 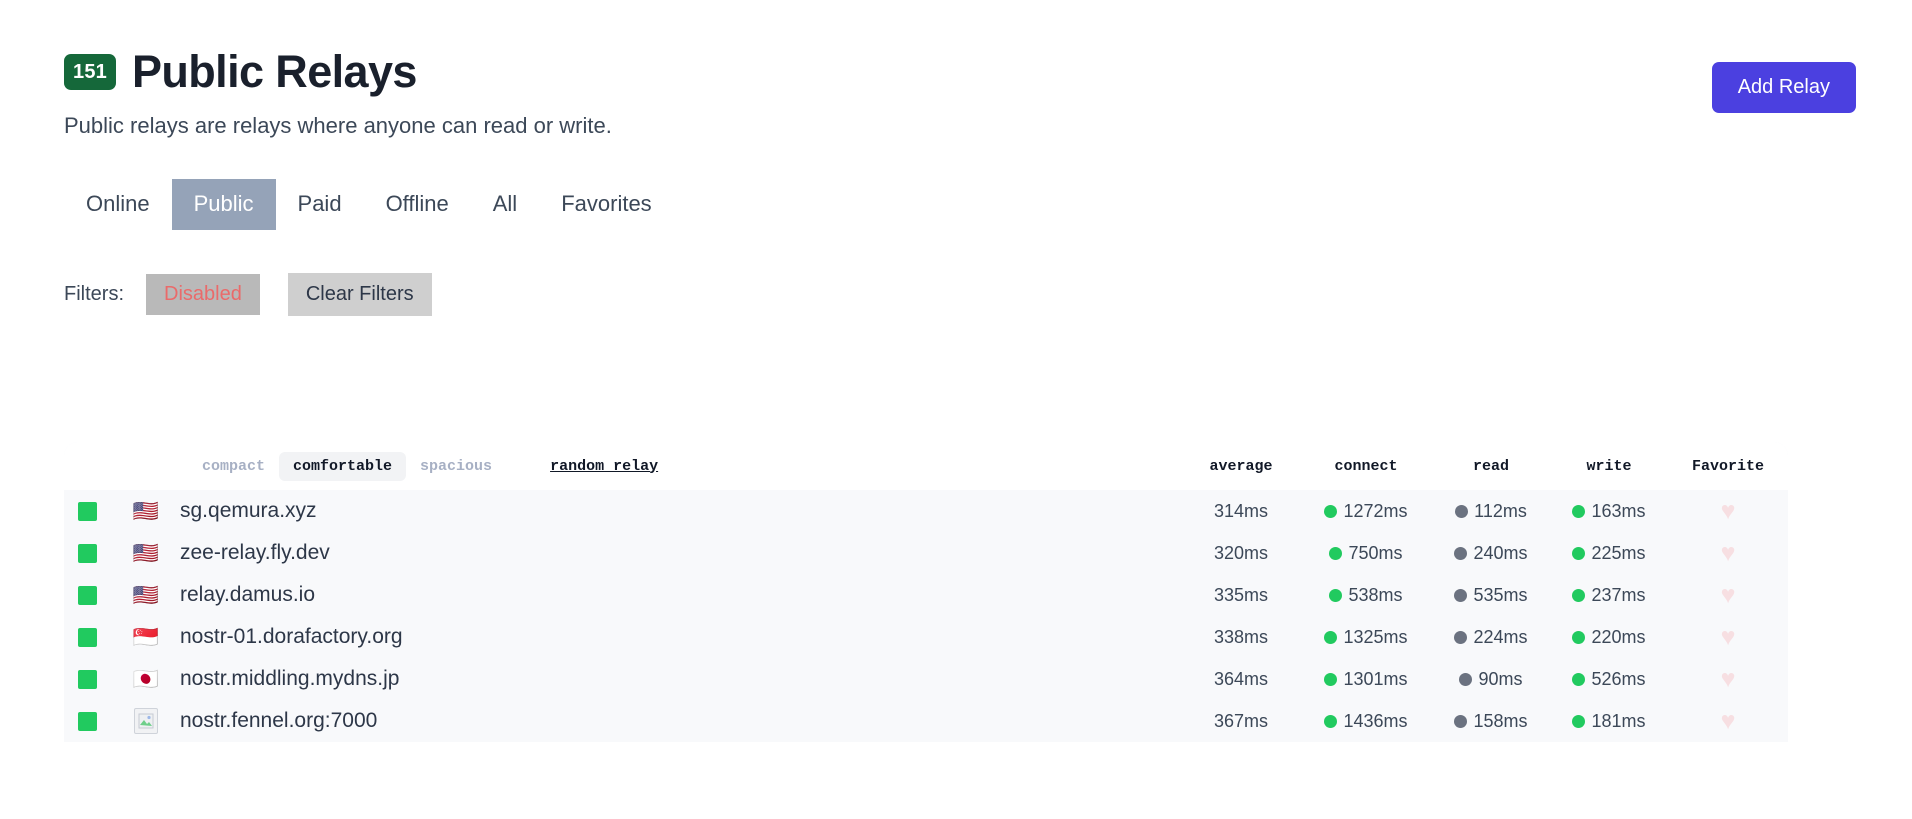 I want to click on relay-count-badge: 151, so click(x=90, y=71).